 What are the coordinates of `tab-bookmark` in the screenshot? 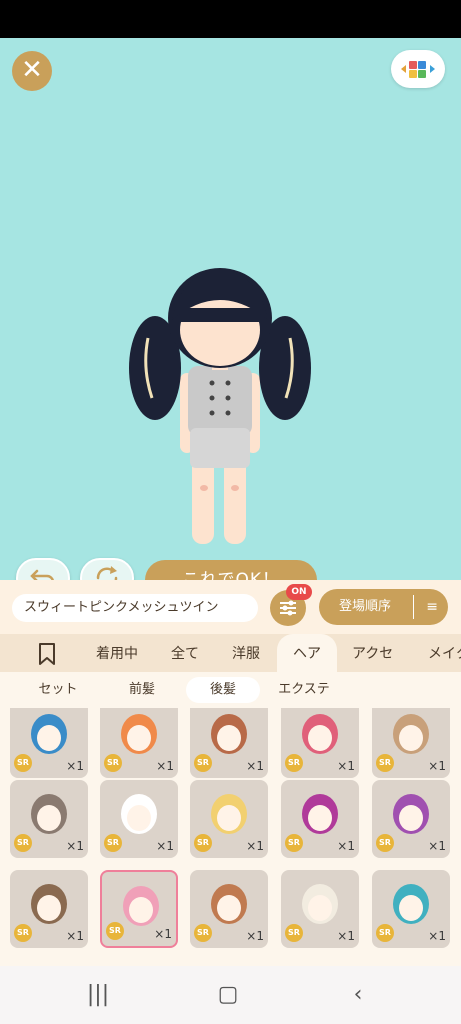 It's located at (51, 653).